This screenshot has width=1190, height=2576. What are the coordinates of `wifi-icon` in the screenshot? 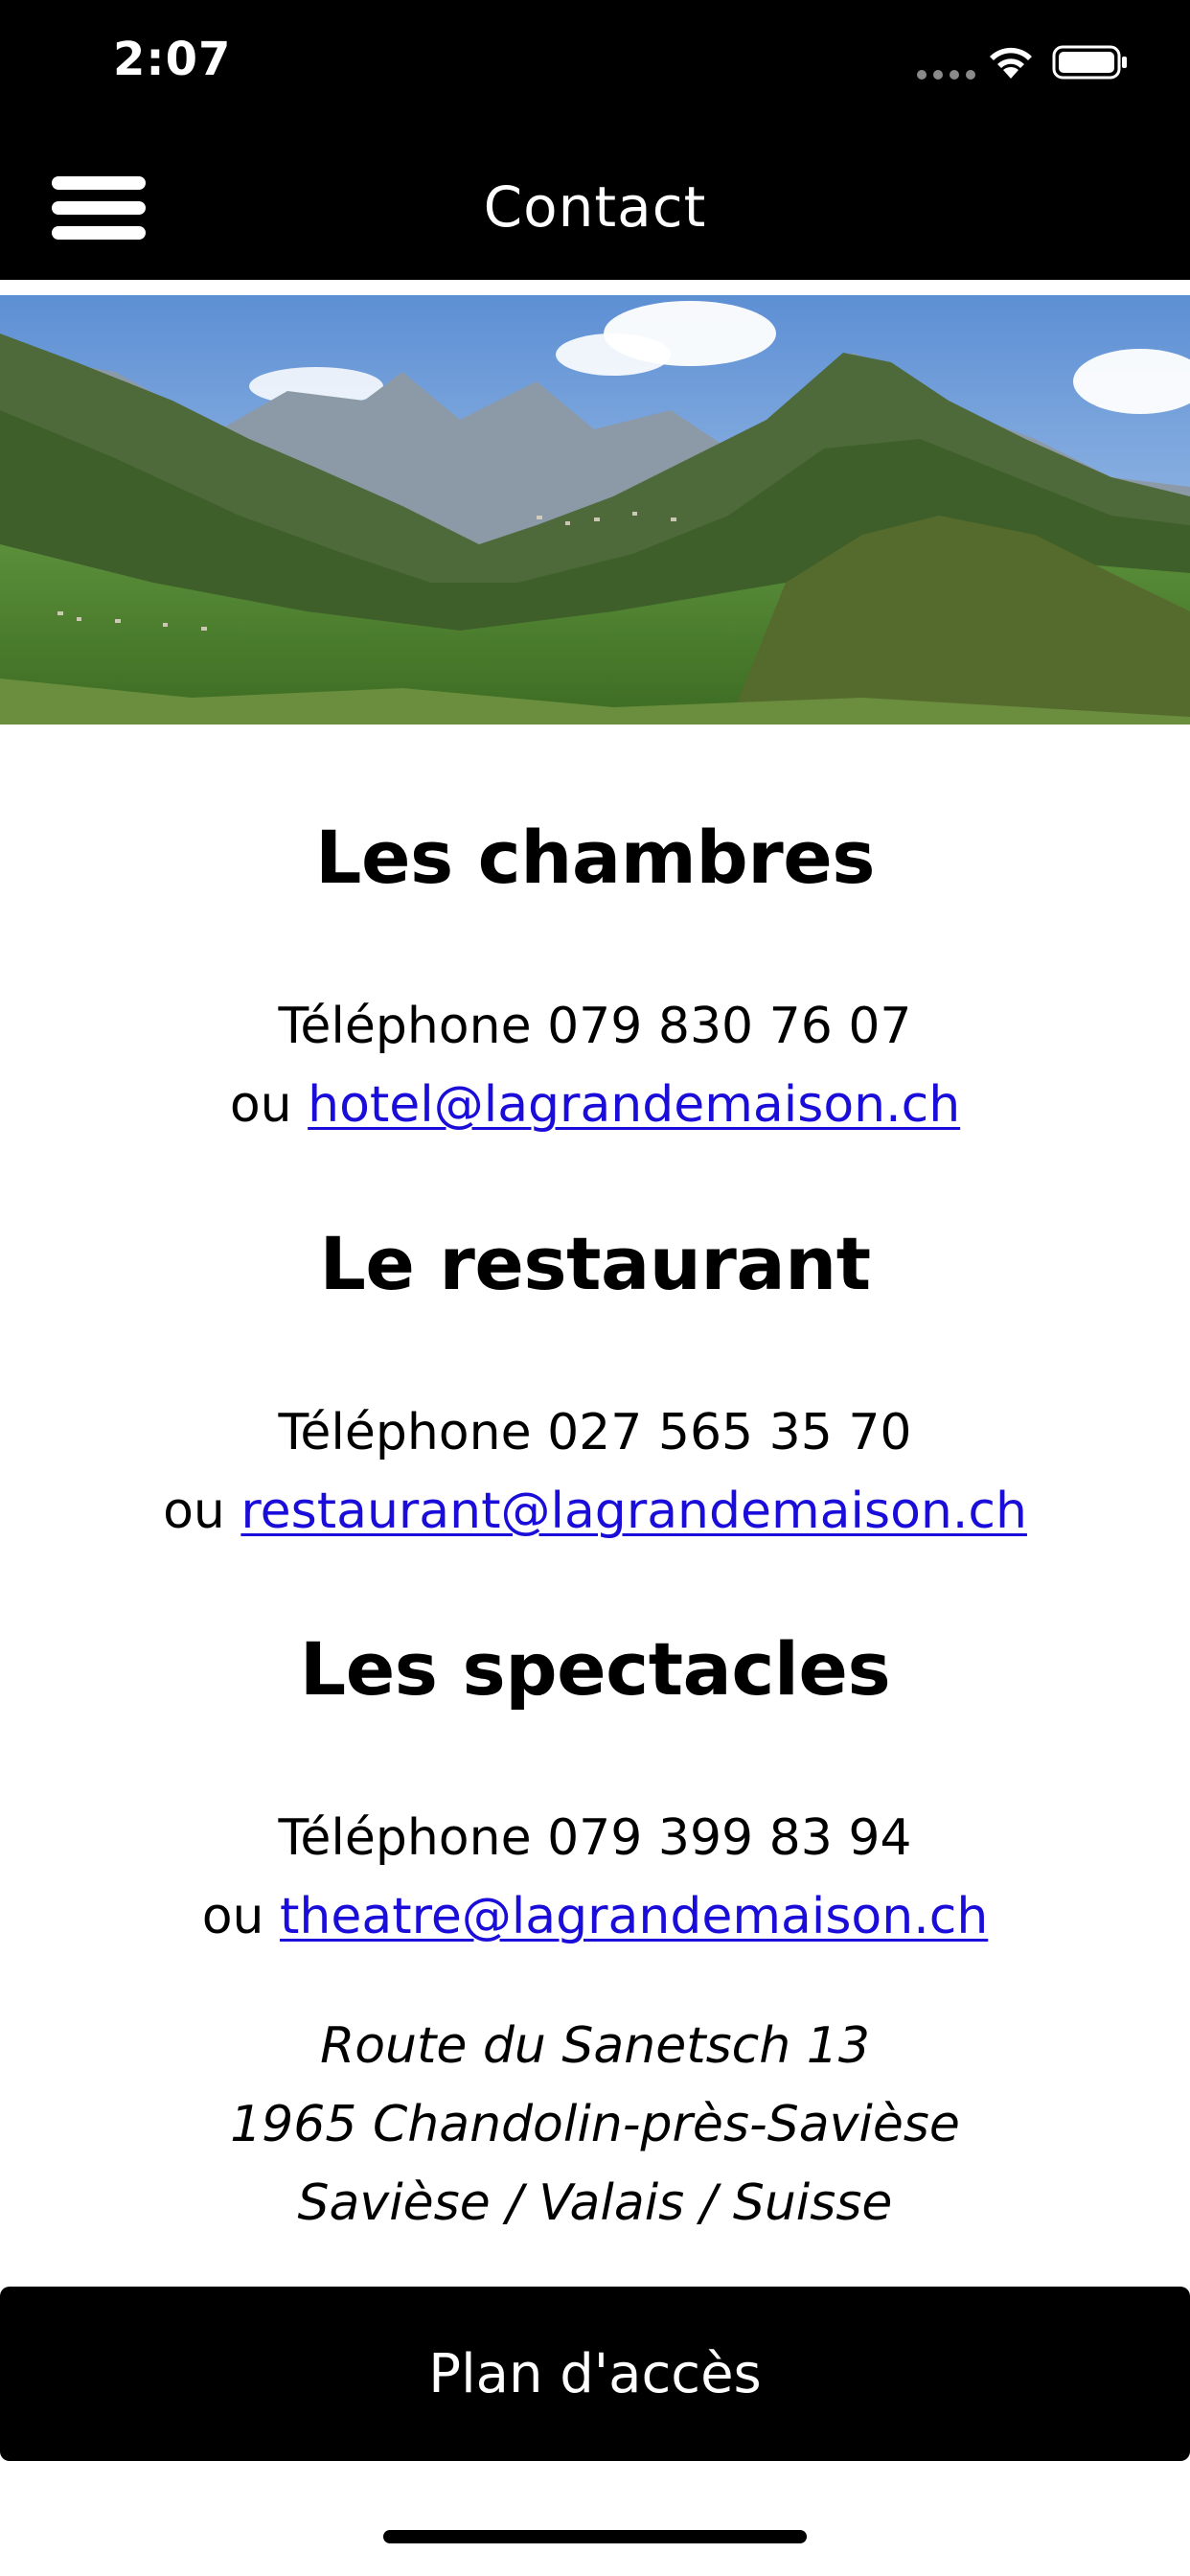 It's located at (1011, 63).